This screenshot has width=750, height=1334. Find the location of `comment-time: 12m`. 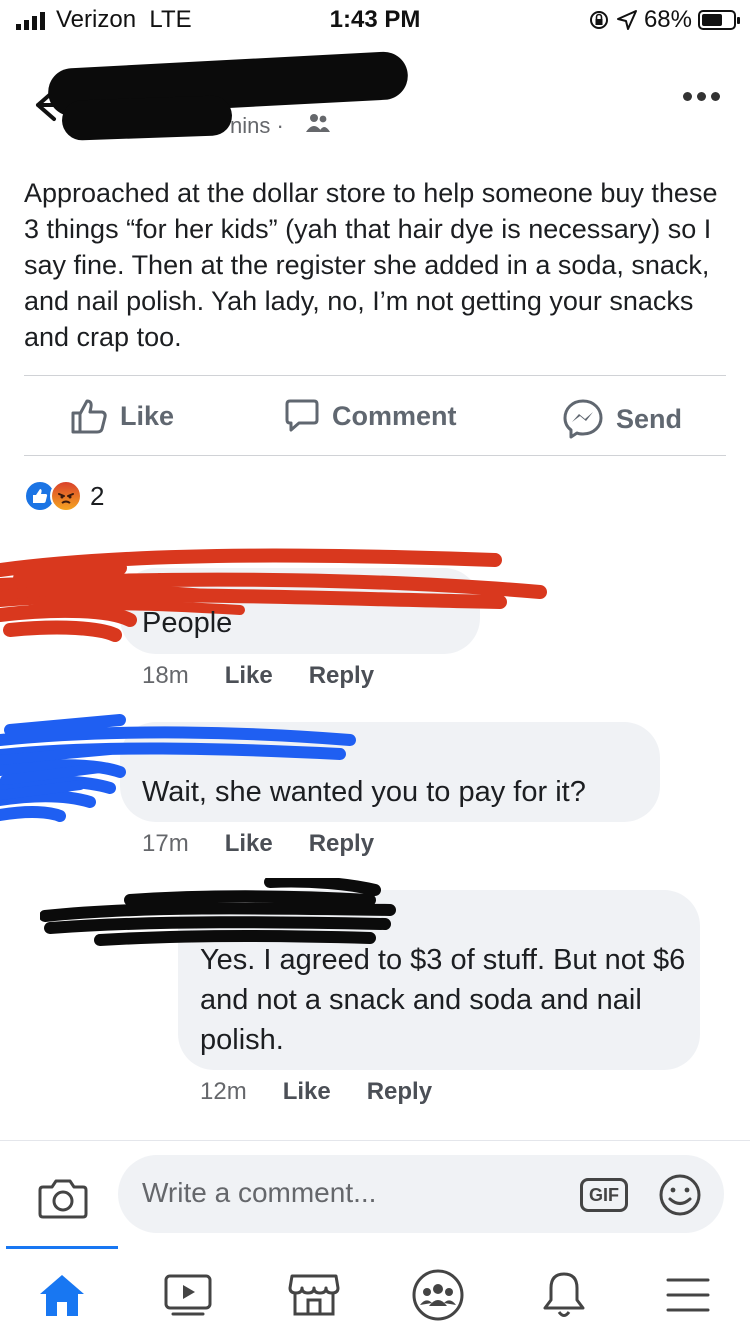

comment-time: 12m is located at coordinates (223, 1091).